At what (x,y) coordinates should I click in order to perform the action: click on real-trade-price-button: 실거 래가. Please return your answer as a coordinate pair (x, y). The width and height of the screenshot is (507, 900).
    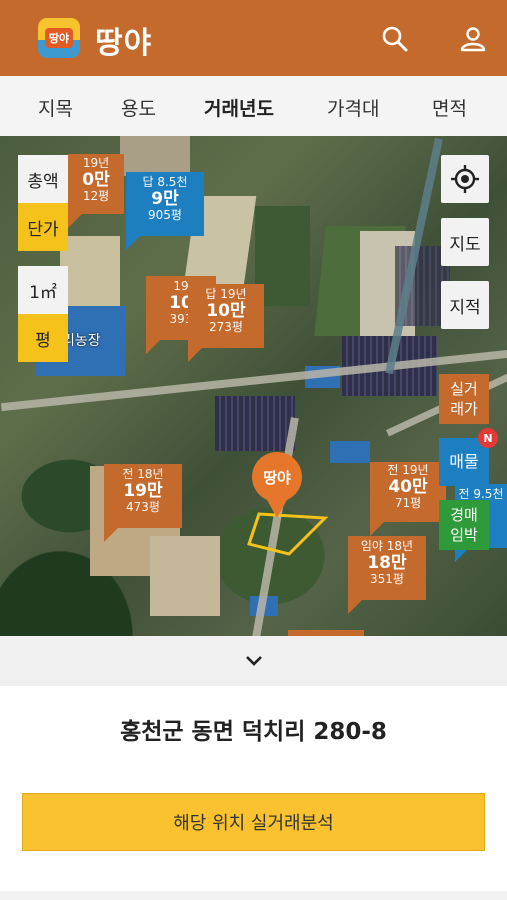
    Looking at the image, I should click on (464, 399).